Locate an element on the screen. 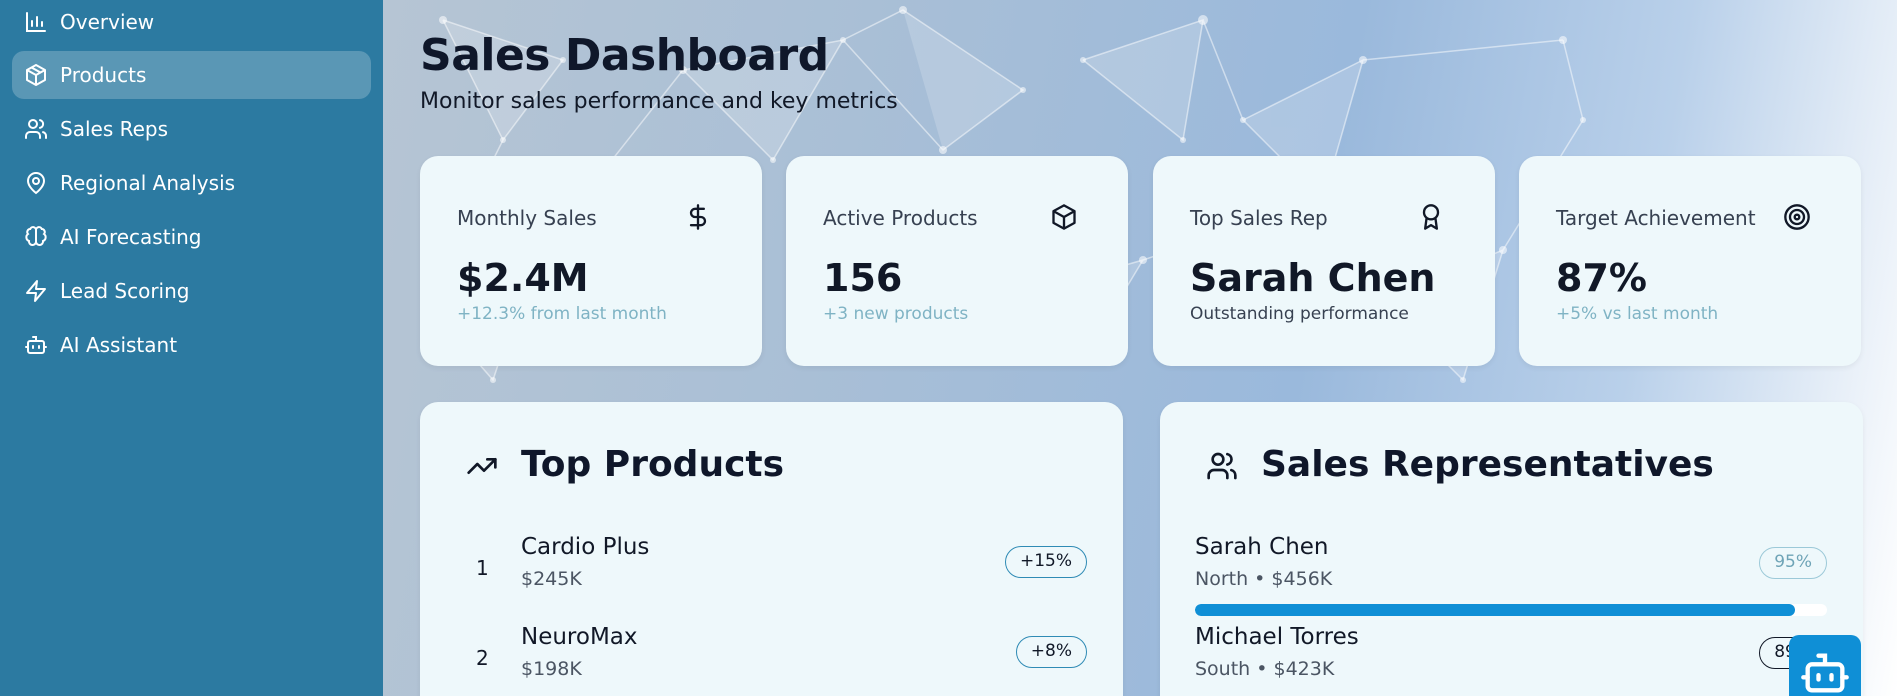  product-rank: 2 is located at coordinates (482, 658).